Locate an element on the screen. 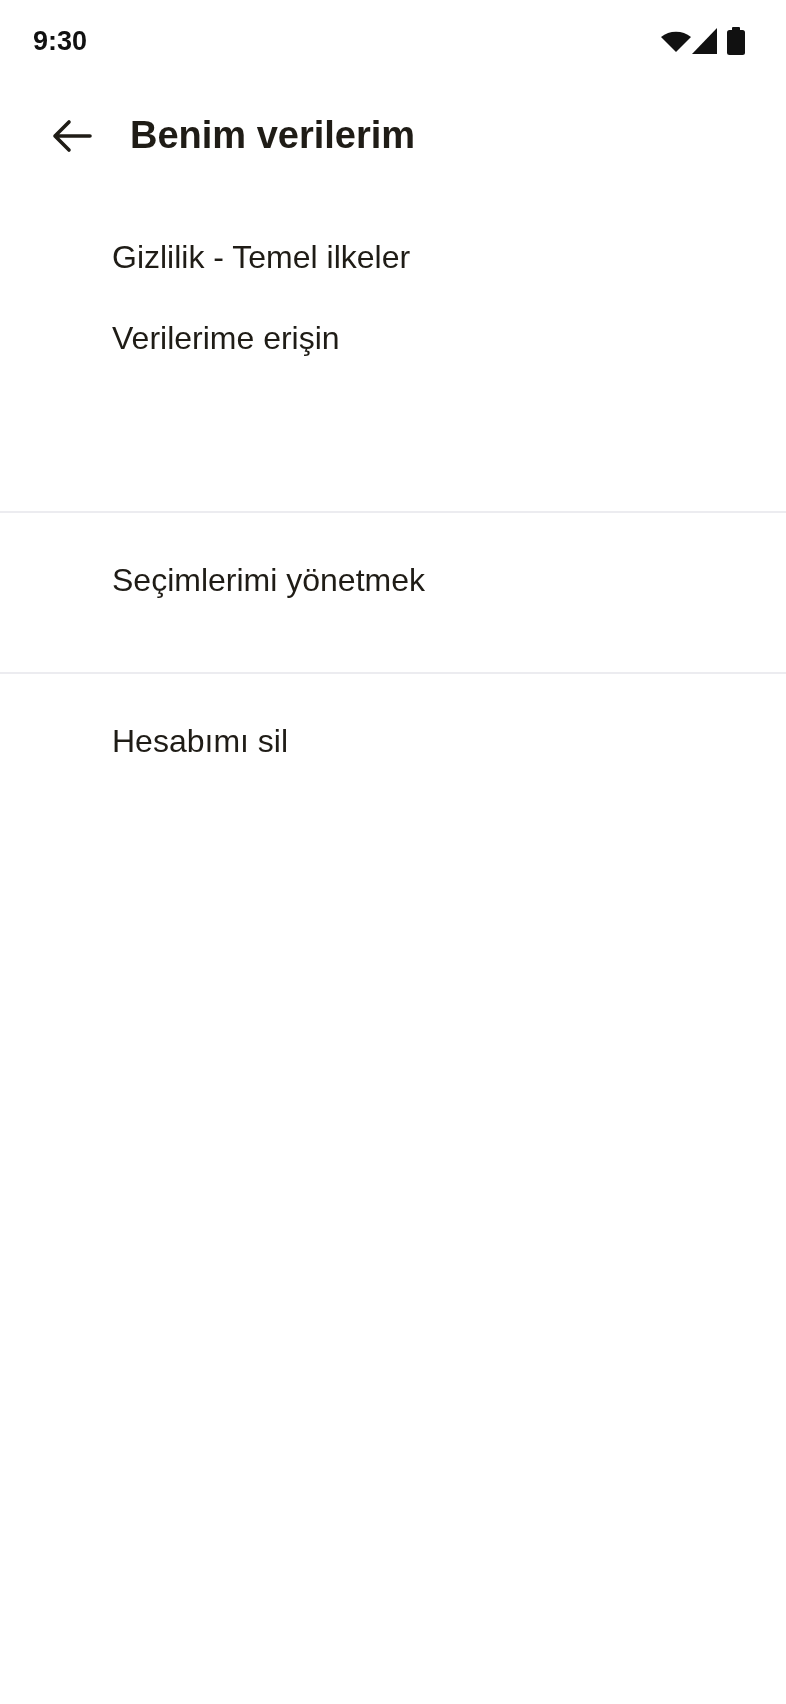 This screenshot has width=786, height=1704. menu-item: Hesabımı sil is located at coordinates (393, 741).